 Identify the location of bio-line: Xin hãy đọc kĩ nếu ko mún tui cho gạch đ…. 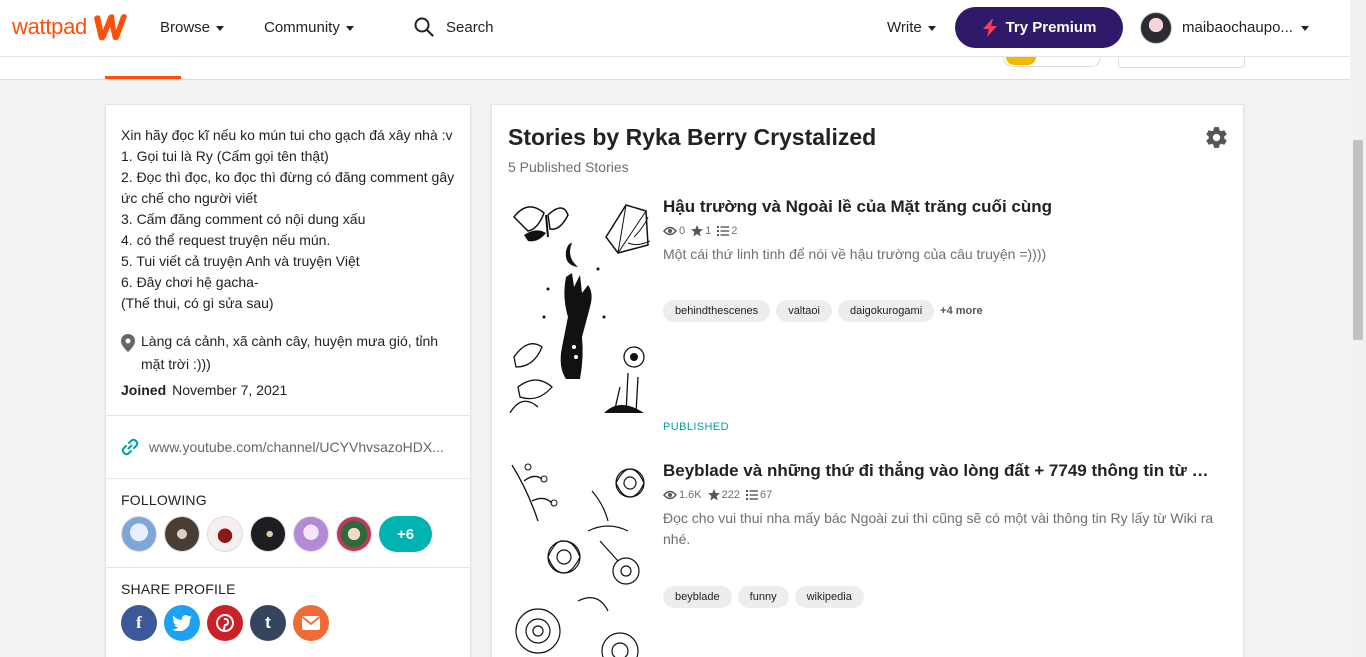
(287, 135).